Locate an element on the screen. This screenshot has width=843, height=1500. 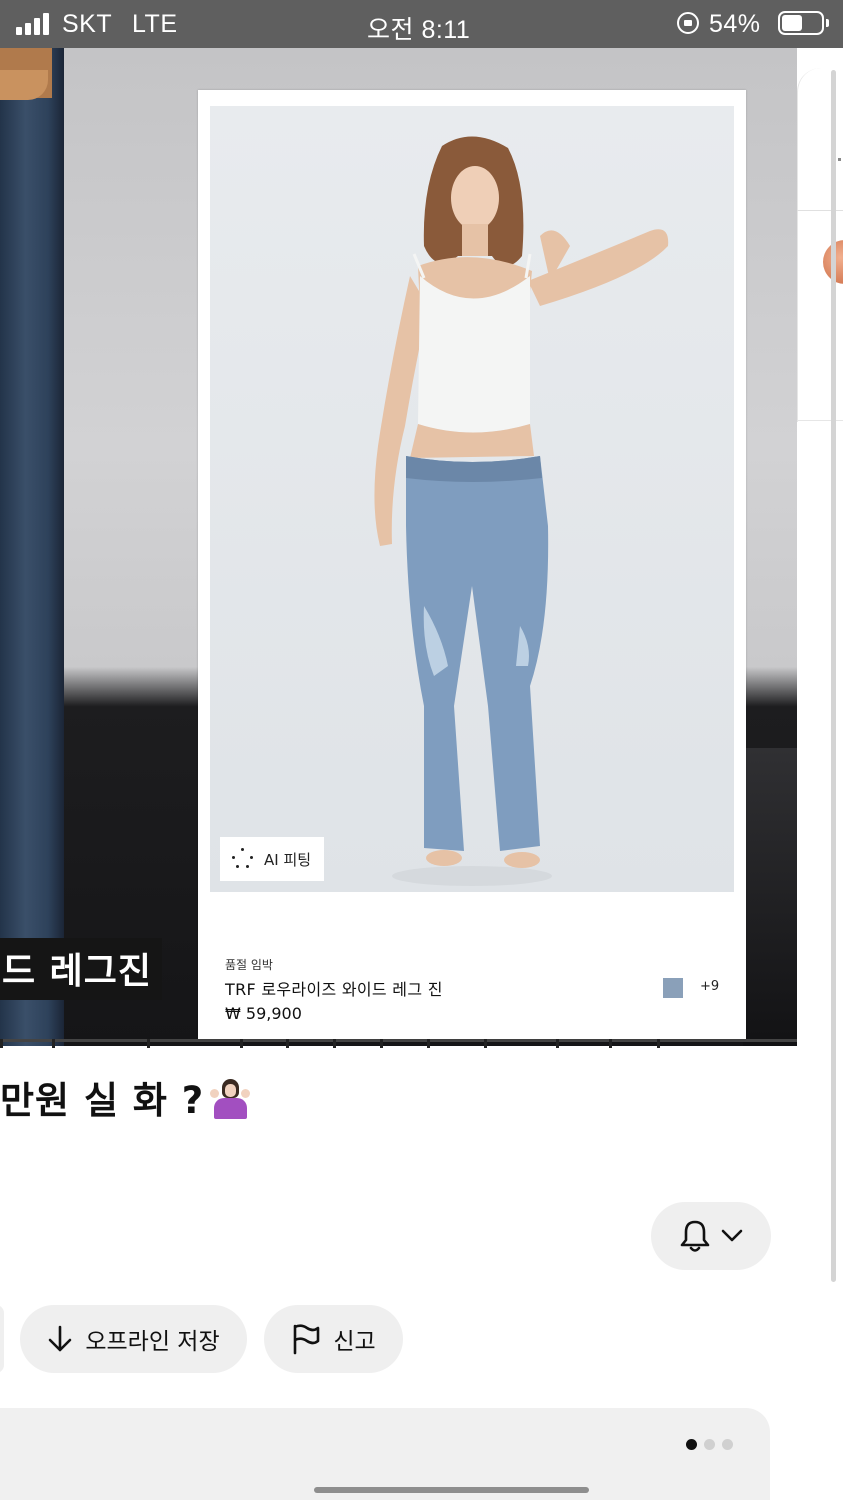
signal-strength-icon is located at coordinates (35, 24).